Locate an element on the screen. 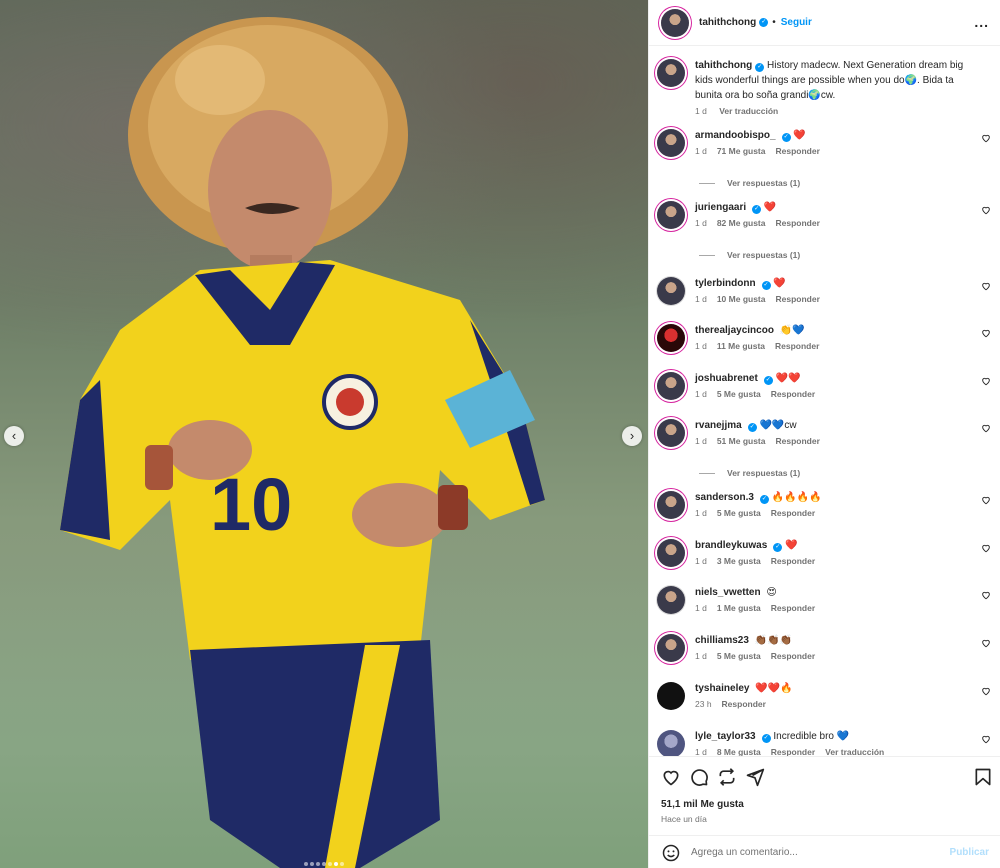 This screenshot has height=868, width=1000. commenter-username: brandleykuwas is located at coordinates (731, 545).